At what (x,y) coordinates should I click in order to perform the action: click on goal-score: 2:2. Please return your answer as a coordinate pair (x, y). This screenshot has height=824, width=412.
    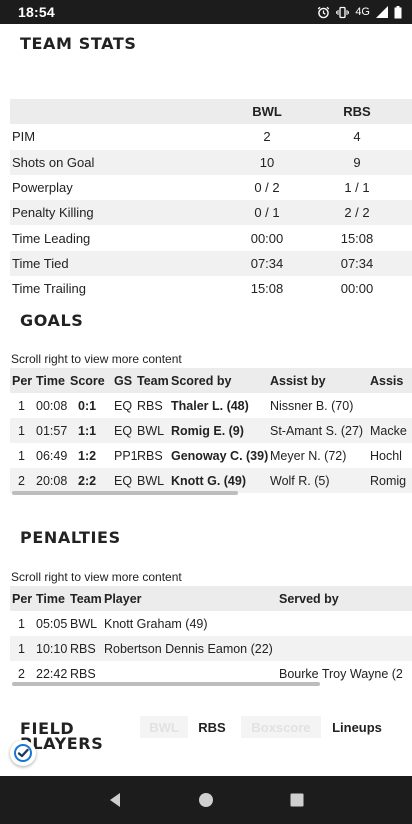
    Looking at the image, I should click on (87, 480).